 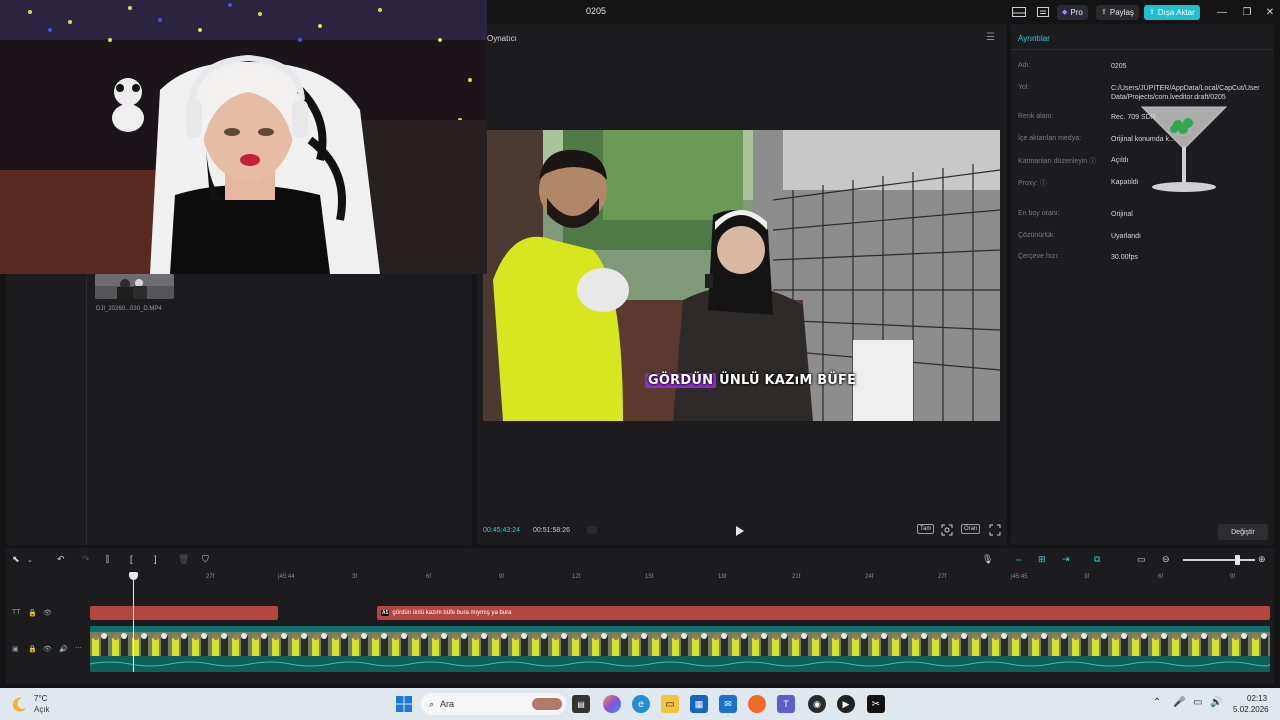 What do you see at coordinates (1034, 38) in the screenshot?
I see `details-title: Ayrıntılar` at bounding box center [1034, 38].